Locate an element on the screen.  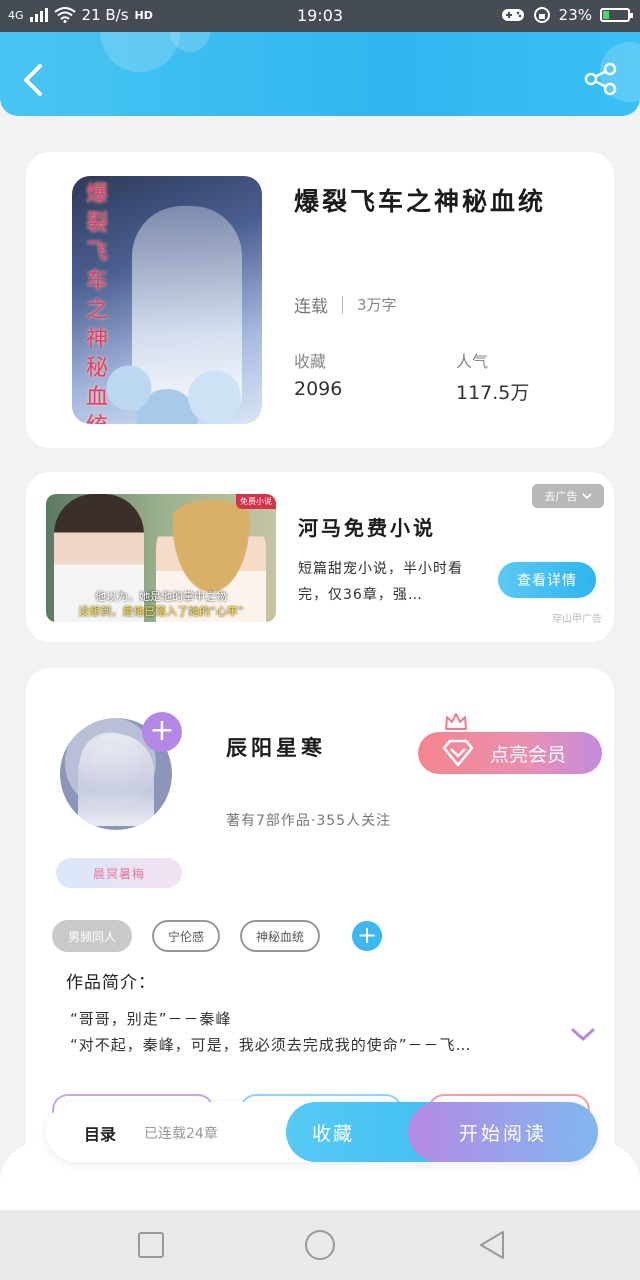
status-bar: 4G 21 B/s HD 19:03 23% is located at coordinates (320, 16).